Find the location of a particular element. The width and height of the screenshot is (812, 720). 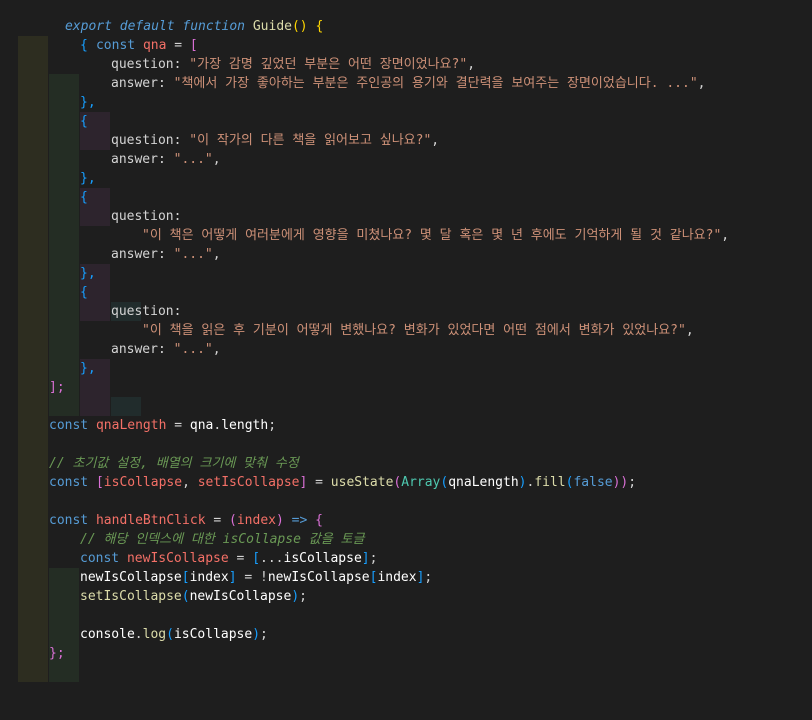

code-line-23: const qnaLength = qna.length; is located at coordinates (138, 435).